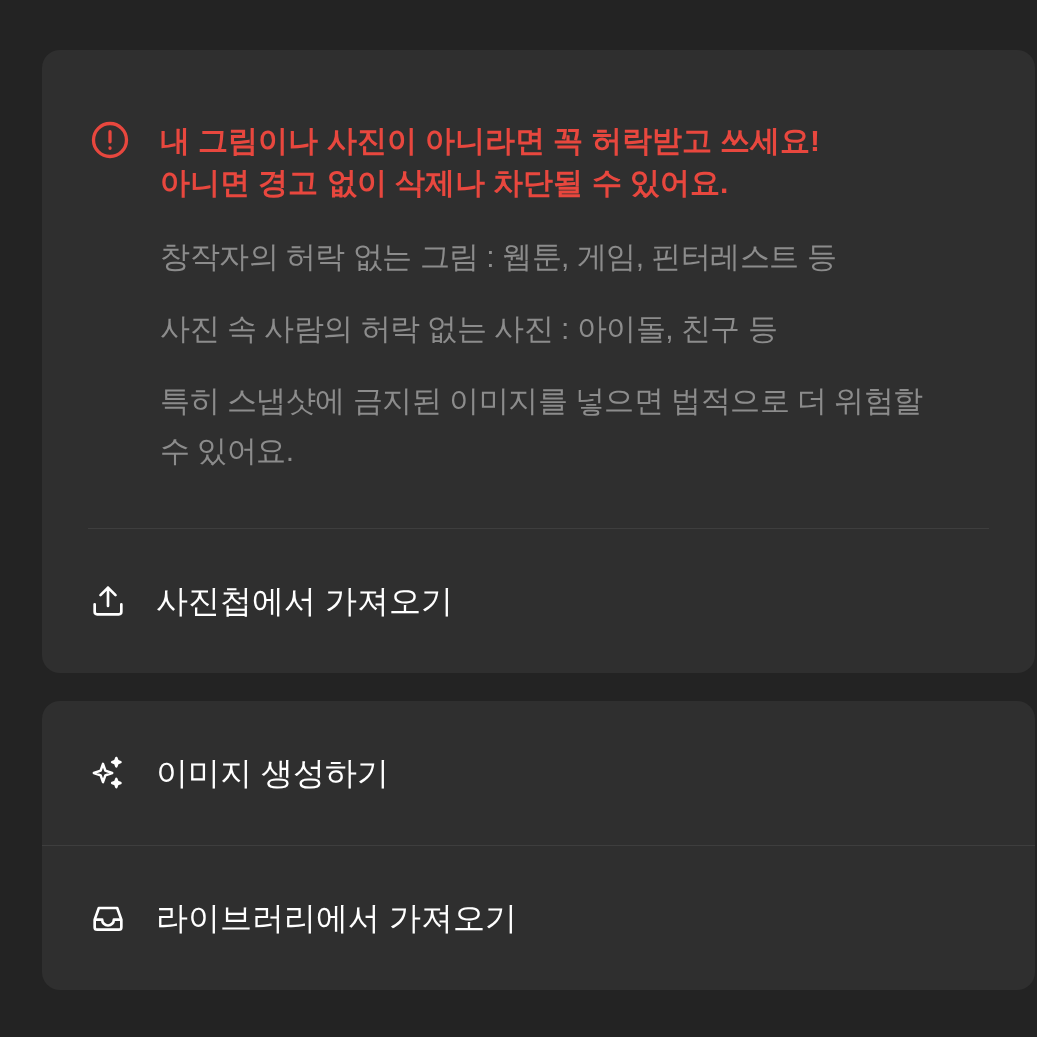 The height and width of the screenshot is (1037, 1037). What do you see at coordinates (538, 773) in the screenshot?
I see `action-item: 이미지 생성하기` at bounding box center [538, 773].